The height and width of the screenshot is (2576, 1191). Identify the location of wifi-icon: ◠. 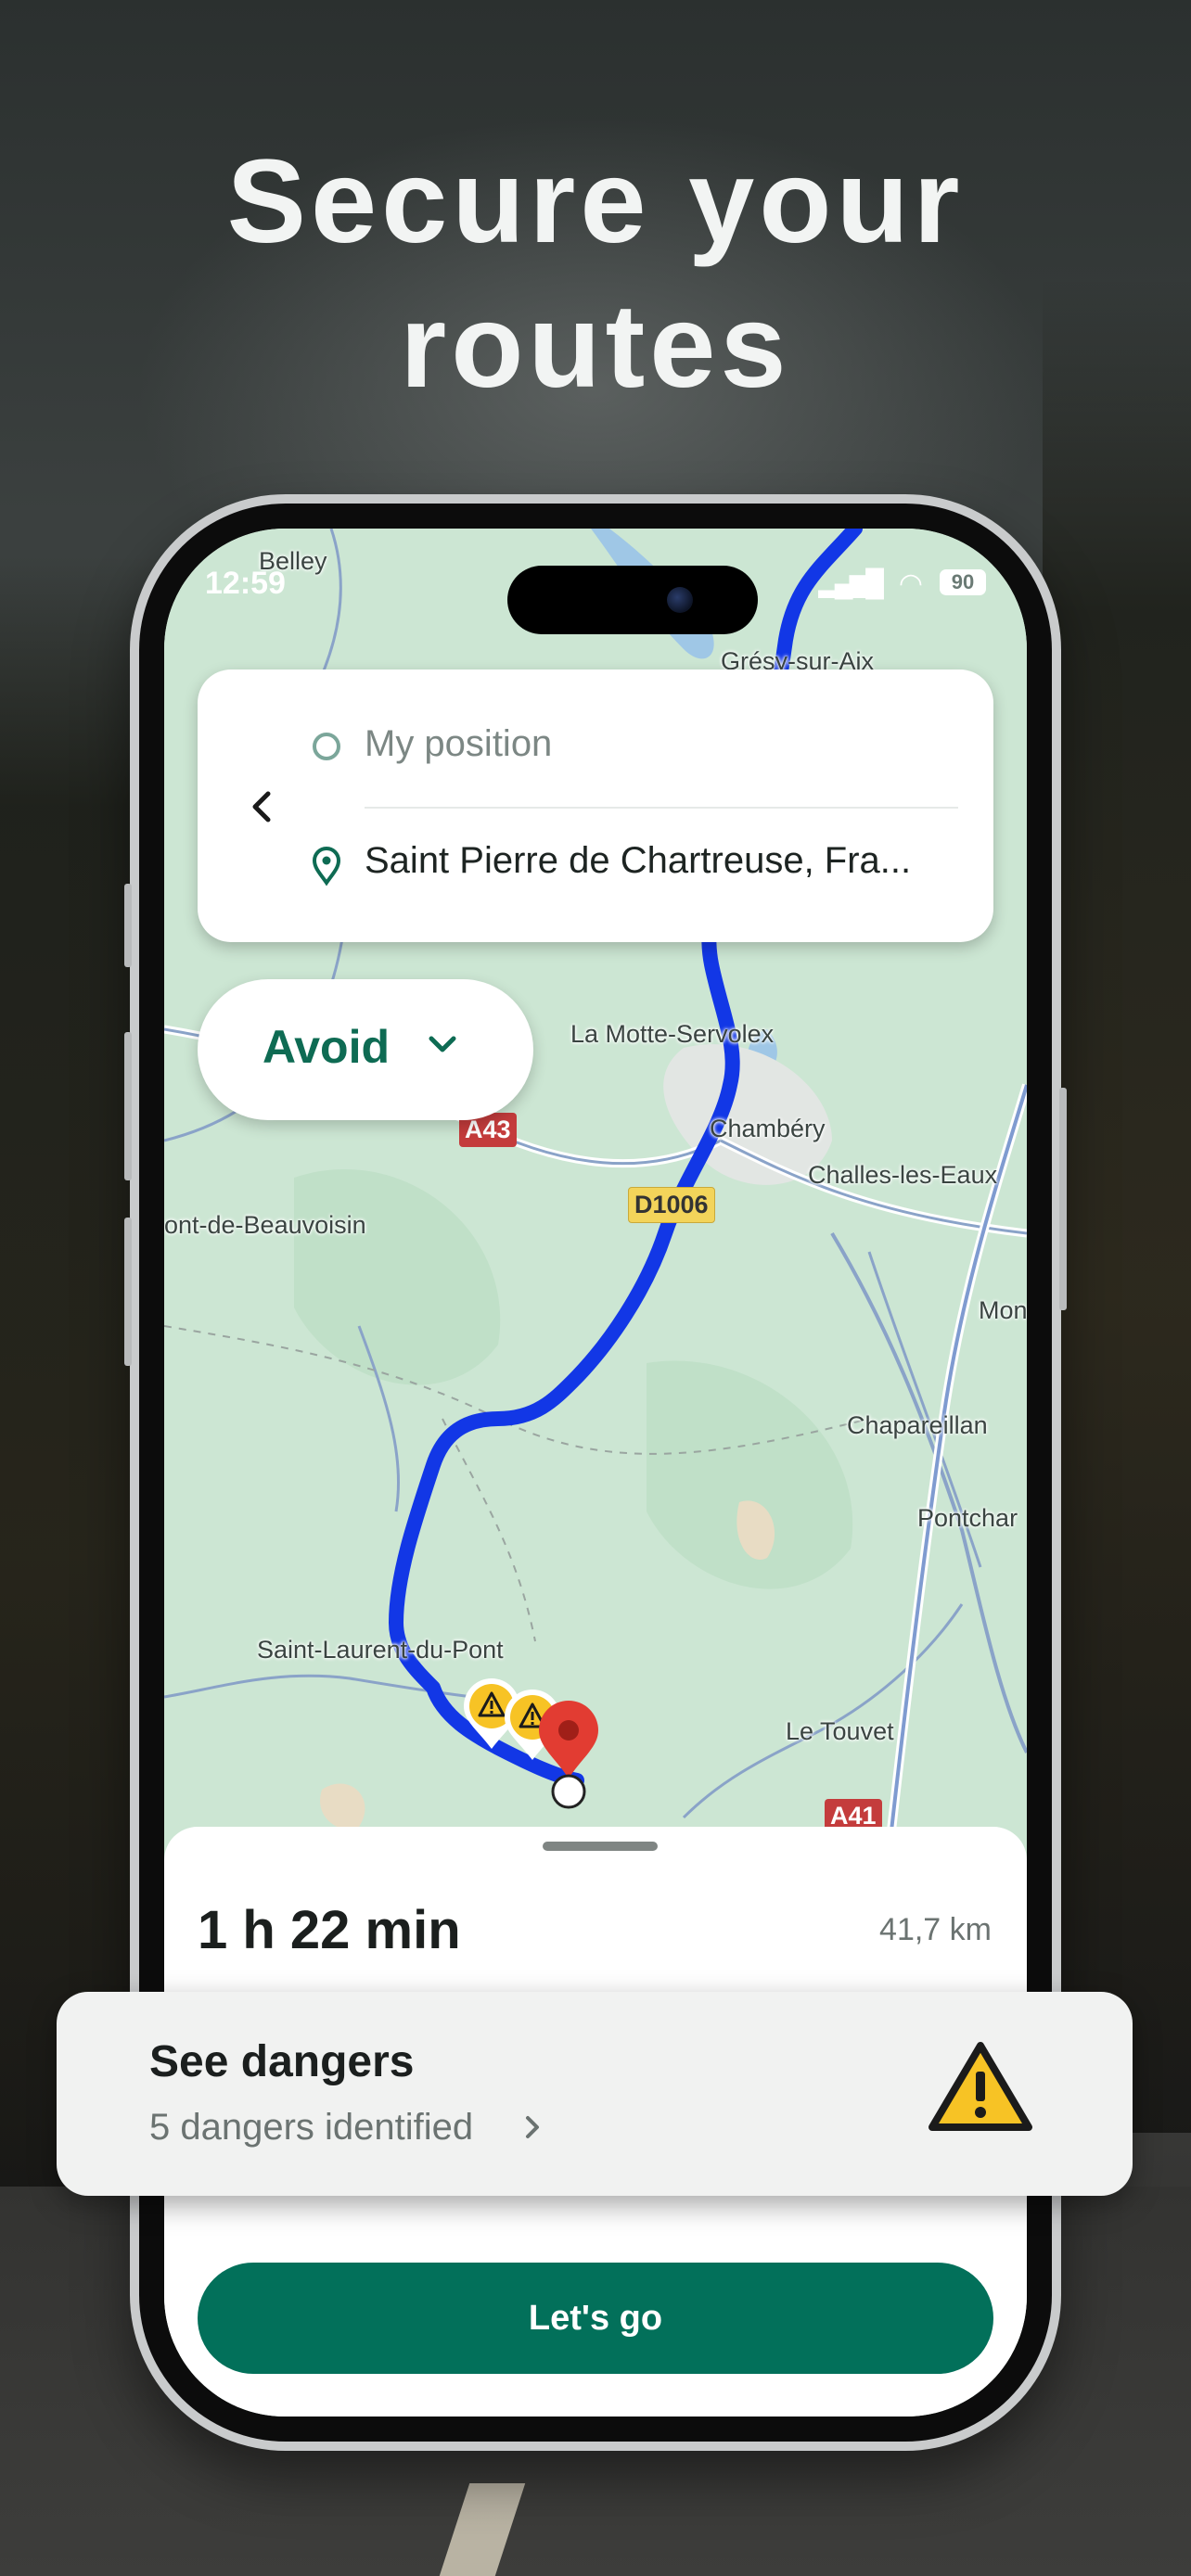
(910, 583).